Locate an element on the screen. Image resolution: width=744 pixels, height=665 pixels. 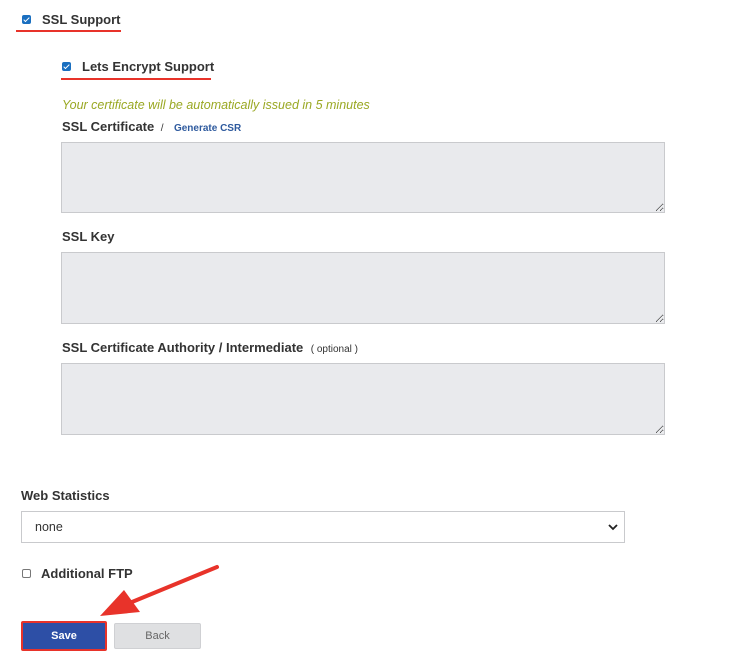
ssl-key-textarea is located at coordinates (363, 288).